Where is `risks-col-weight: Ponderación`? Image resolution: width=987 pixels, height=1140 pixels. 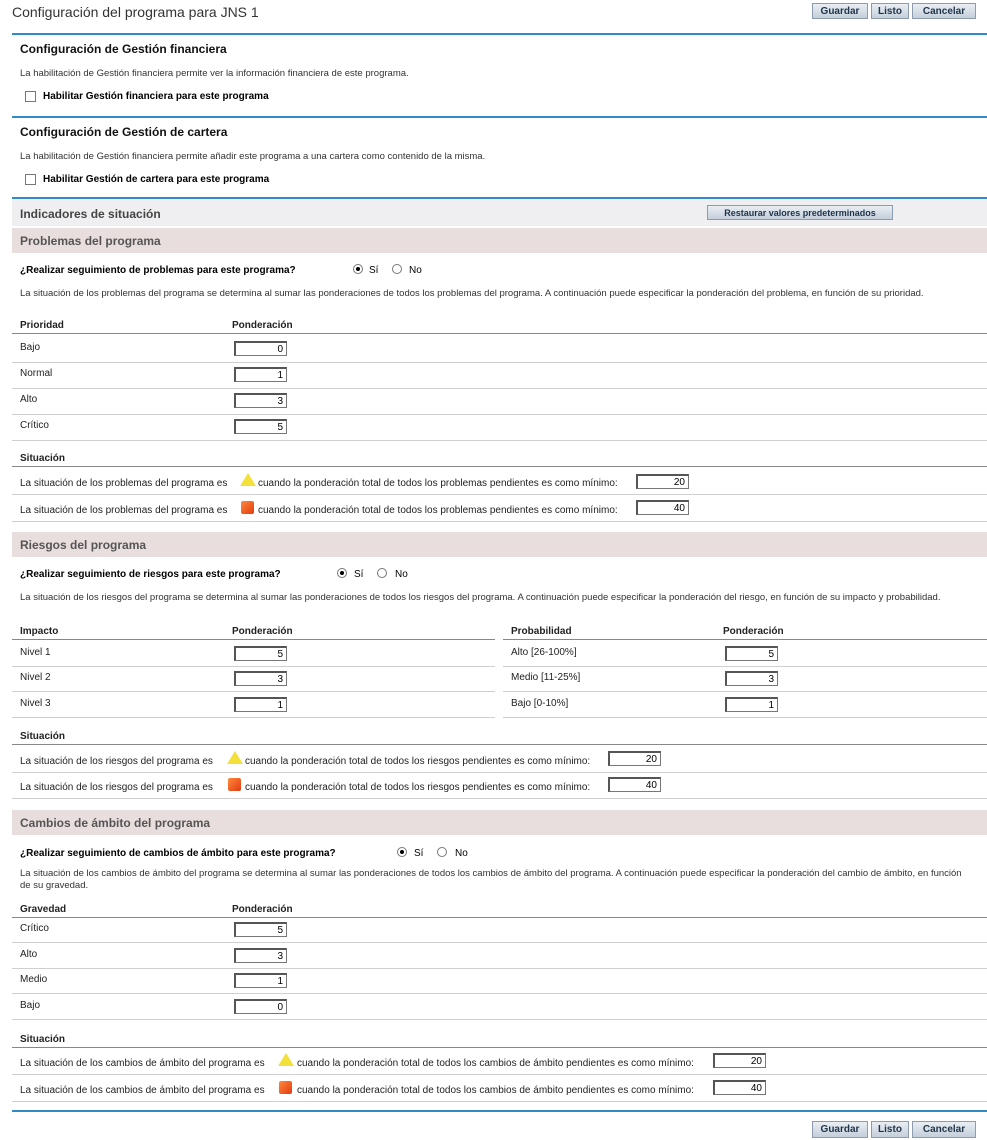 risks-col-weight: Ponderación is located at coordinates (262, 631).